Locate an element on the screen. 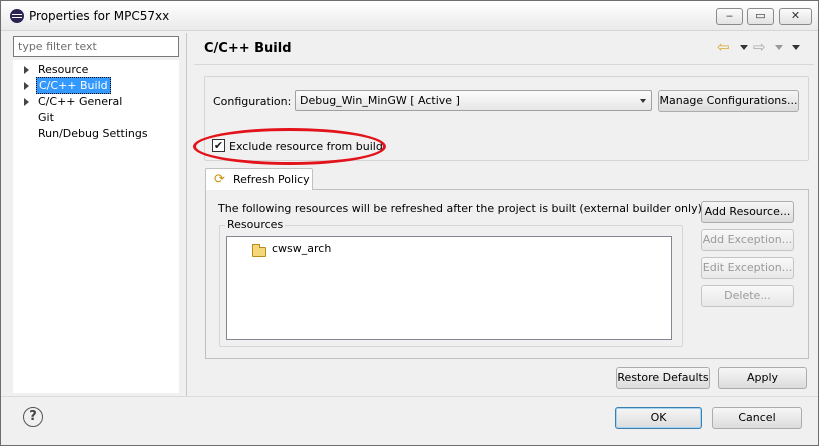 The image size is (819, 446). refresh-policy-icon: ⟳ is located at coordinates (219, 179).